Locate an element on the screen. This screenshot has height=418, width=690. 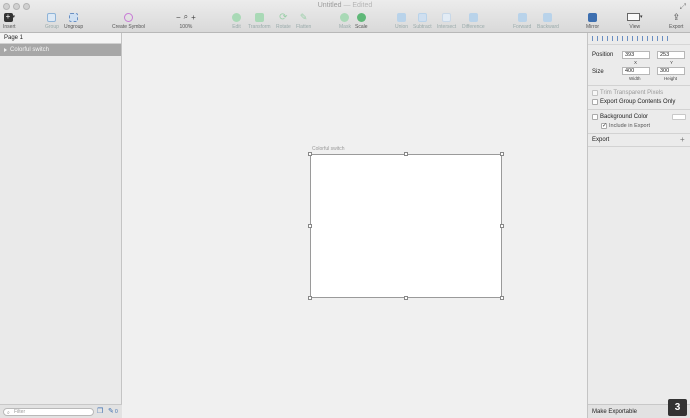
artboard-label: Colorful switch is located at coordinates (328, 149).